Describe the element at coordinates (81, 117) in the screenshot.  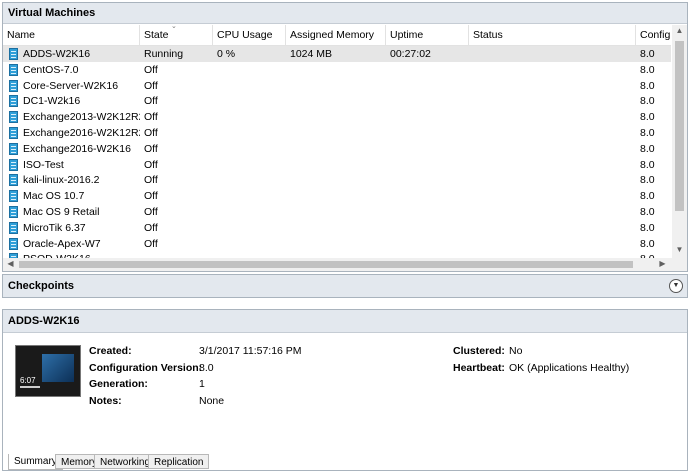
I see `vm-name: Exchange2013-W2K12R2` at that location.